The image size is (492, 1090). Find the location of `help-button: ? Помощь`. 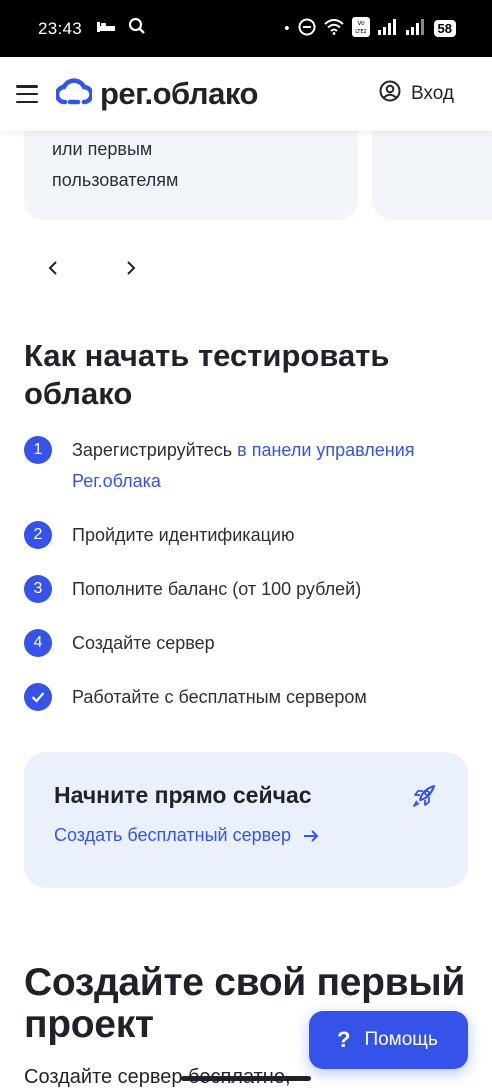

help-button: ? Помощь is located at coordinates (388, 1040).